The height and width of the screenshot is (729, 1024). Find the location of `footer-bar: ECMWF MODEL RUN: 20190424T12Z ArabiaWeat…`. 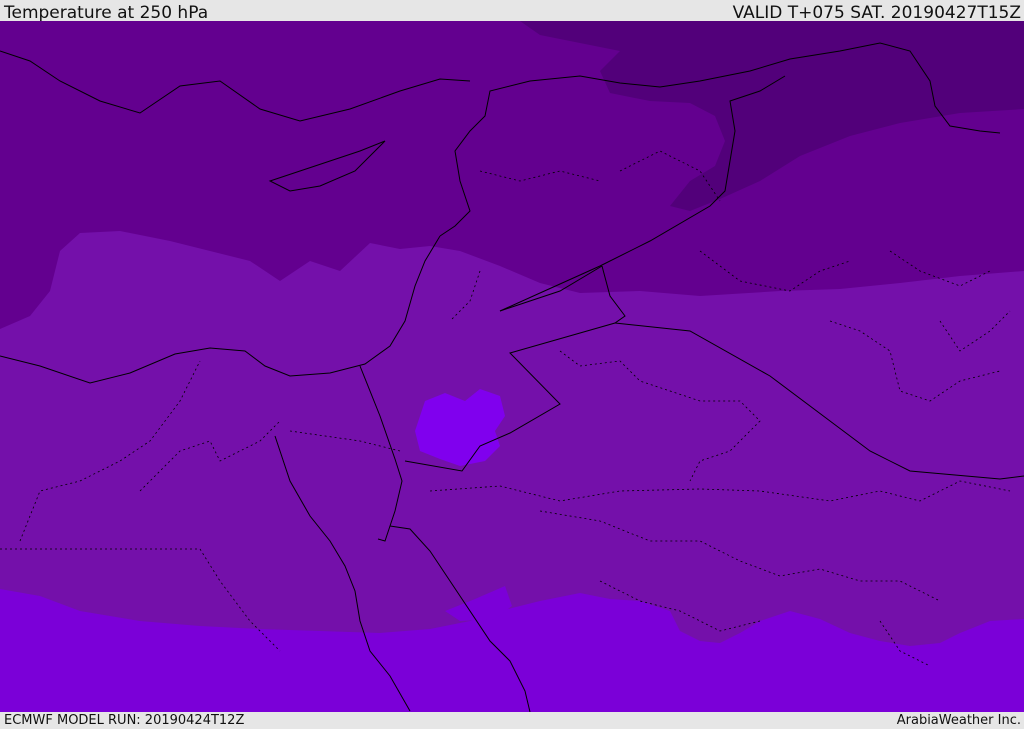

footer-bar: ECMWF MODEL RUN: 20190424T12Z ArabiaWeat… is located at coordinates (512, 720).